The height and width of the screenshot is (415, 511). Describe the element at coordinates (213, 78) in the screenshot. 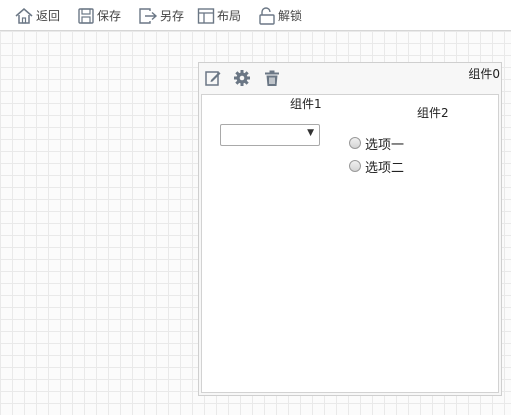

I see `edit-icon` at that location.